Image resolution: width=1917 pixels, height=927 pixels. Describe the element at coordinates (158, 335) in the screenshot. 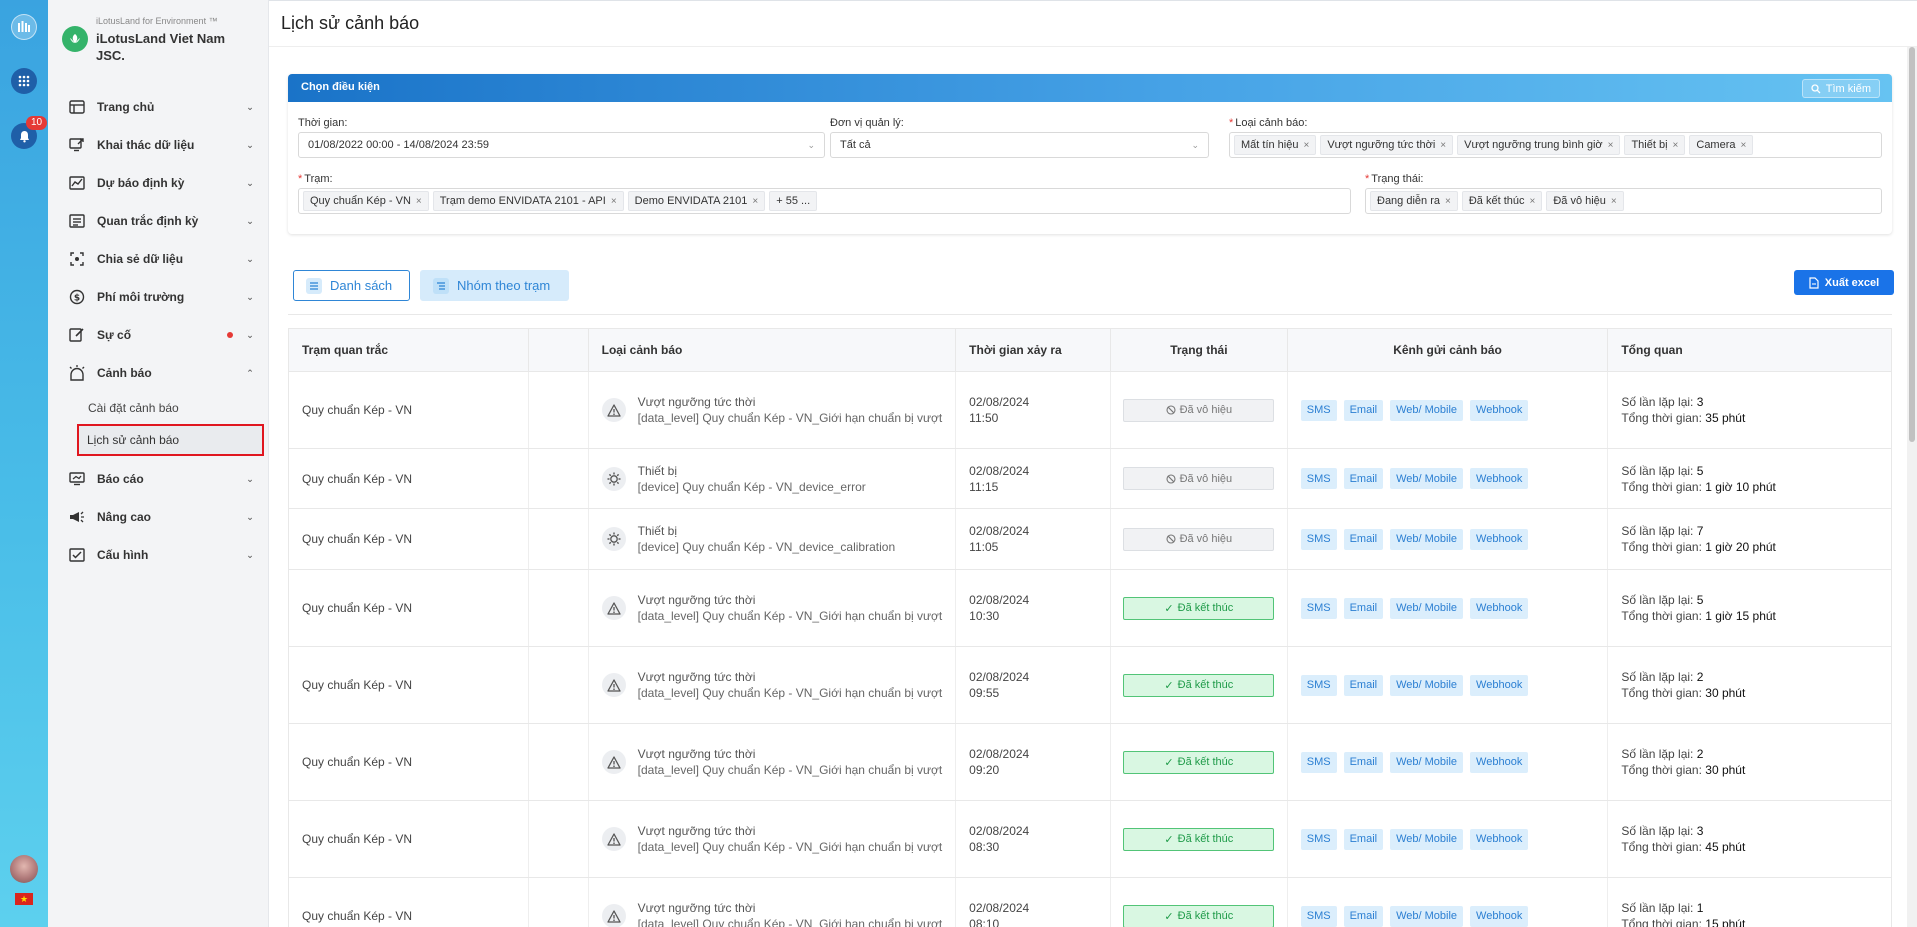

I see `sidebar-item-incident: Sự cố ⌄` at that location.